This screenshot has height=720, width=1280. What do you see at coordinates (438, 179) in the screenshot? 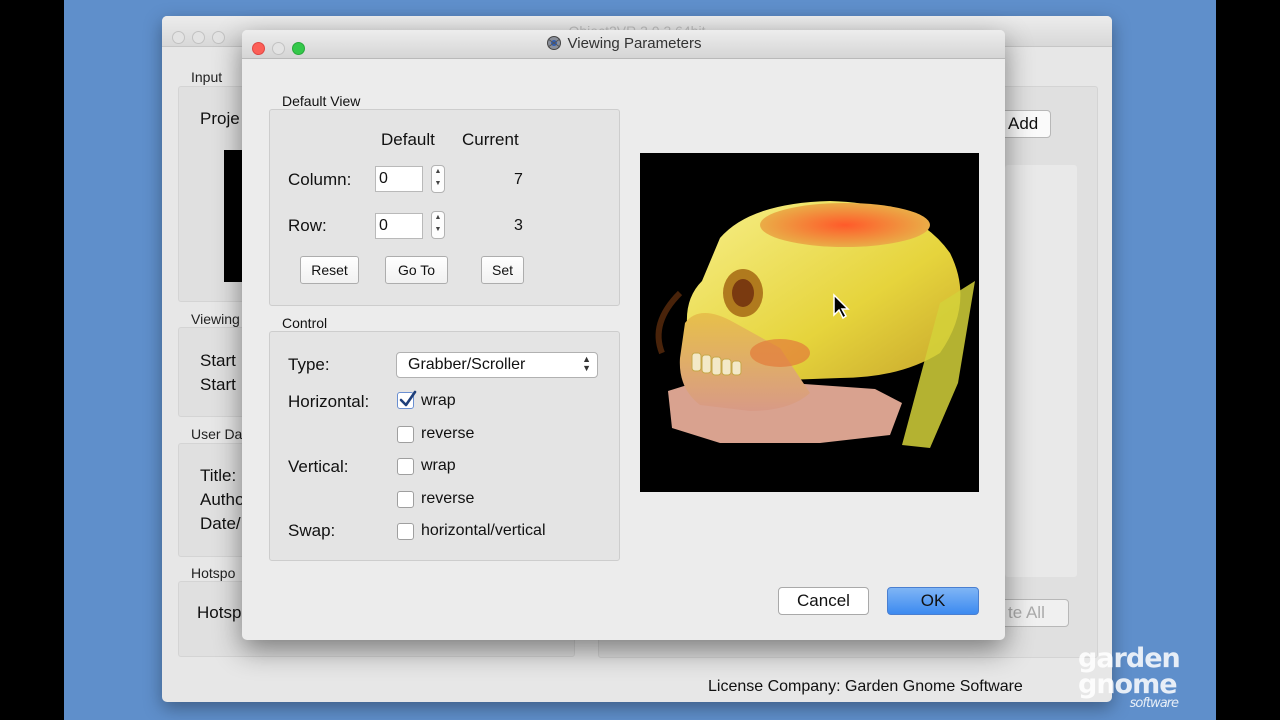
I see `column-stepper: ▲ ▼` at bounding box center [438, 179].